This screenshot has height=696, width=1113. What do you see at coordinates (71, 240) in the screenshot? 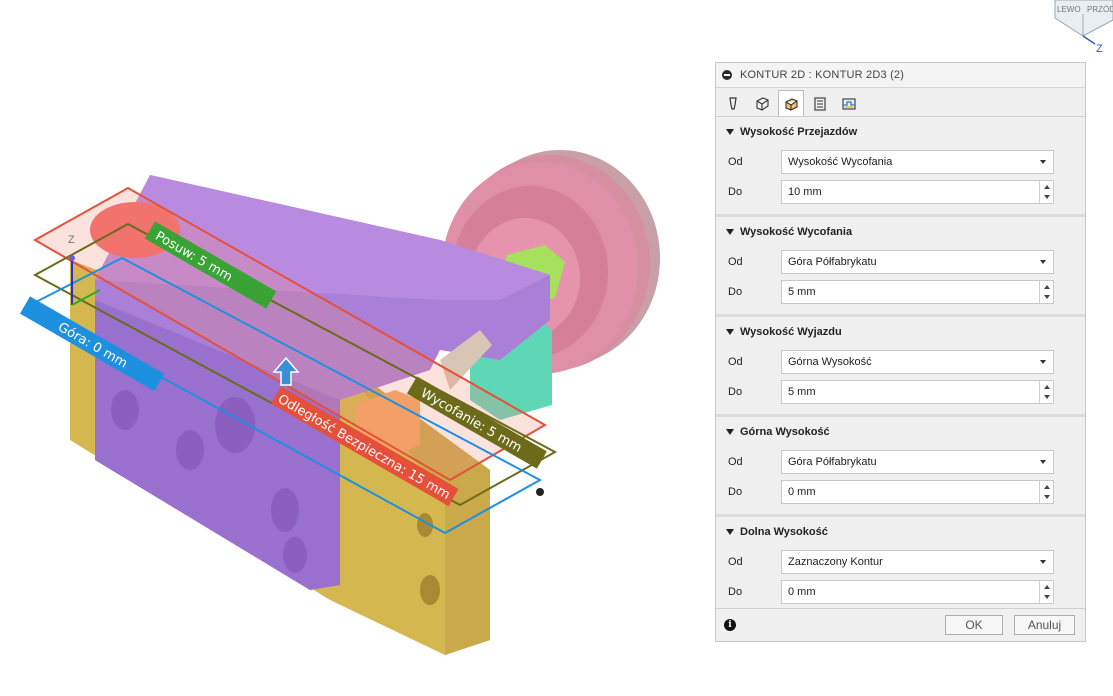
I see `z-axis-label: Z` at bounding box center [71, 240].